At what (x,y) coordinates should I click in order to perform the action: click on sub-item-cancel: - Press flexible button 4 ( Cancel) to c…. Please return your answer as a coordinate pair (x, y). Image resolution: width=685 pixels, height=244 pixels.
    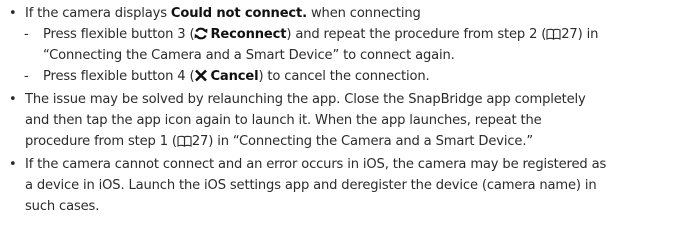
    Looking at the image, I should click on (351, 76).